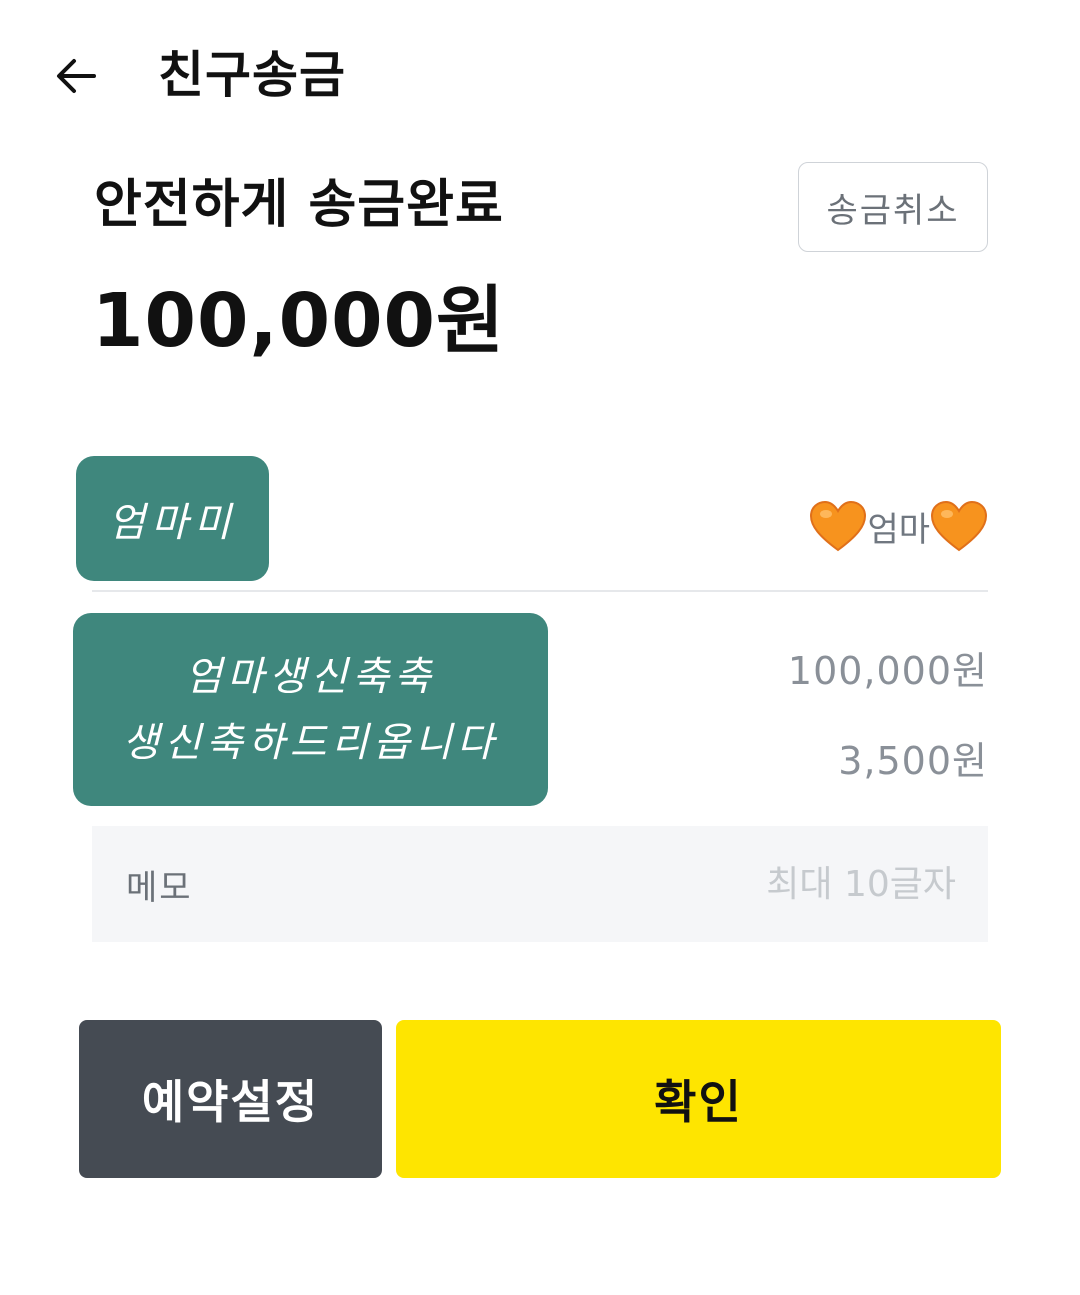 Image resolution: width=1080 pixels, height=1295 pixels. Describe the element at coordinates (310, 709) in the screenshot. I see `message-sticker: 엄마생신축축 생신축하드리옵니다` at that location.